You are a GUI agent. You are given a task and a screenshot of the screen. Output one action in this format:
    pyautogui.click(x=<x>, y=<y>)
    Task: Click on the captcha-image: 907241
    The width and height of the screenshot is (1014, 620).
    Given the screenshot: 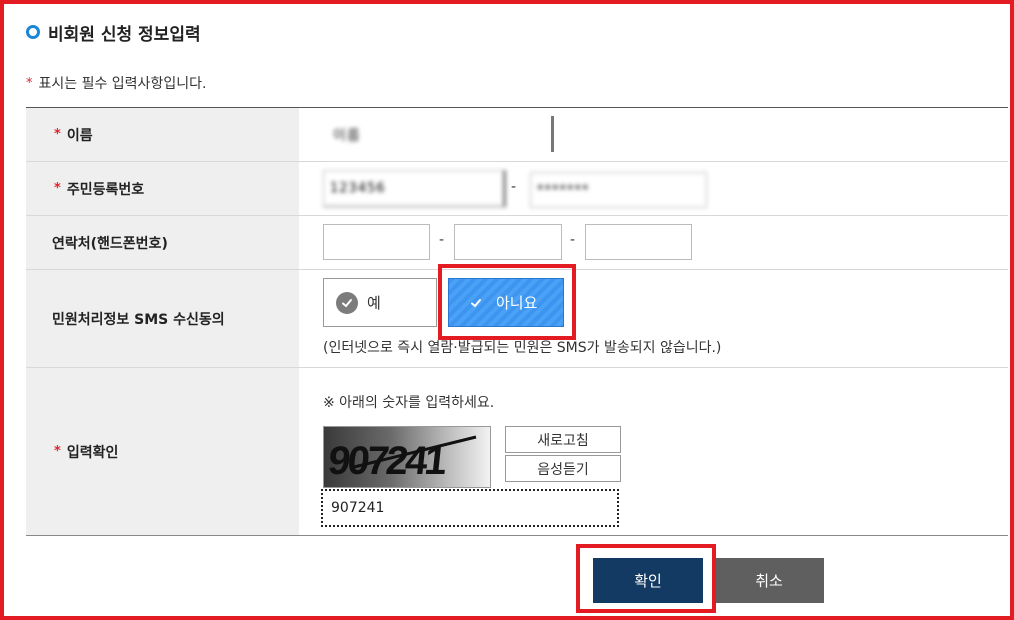 What is the action you would take?
    pyautogui.click(x=407, y=457)
    